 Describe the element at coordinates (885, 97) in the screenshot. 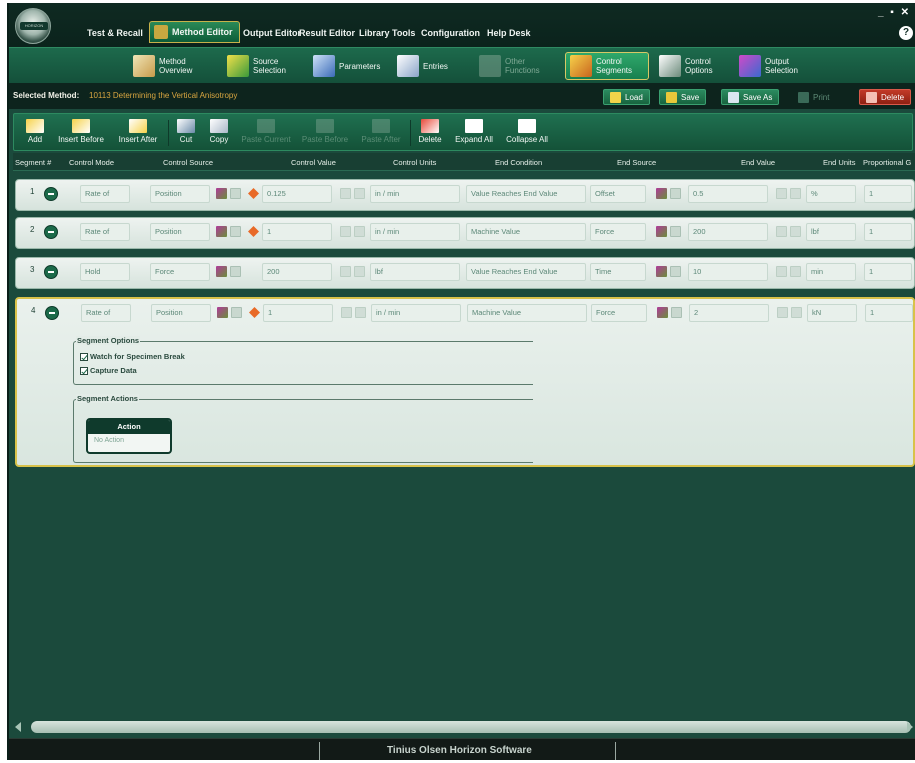

I see `delete-method-button: Delete` at that location.